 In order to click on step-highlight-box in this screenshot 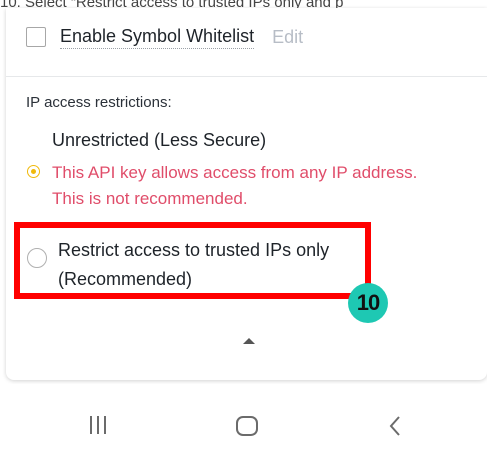, I will do `click(192, 260)`.